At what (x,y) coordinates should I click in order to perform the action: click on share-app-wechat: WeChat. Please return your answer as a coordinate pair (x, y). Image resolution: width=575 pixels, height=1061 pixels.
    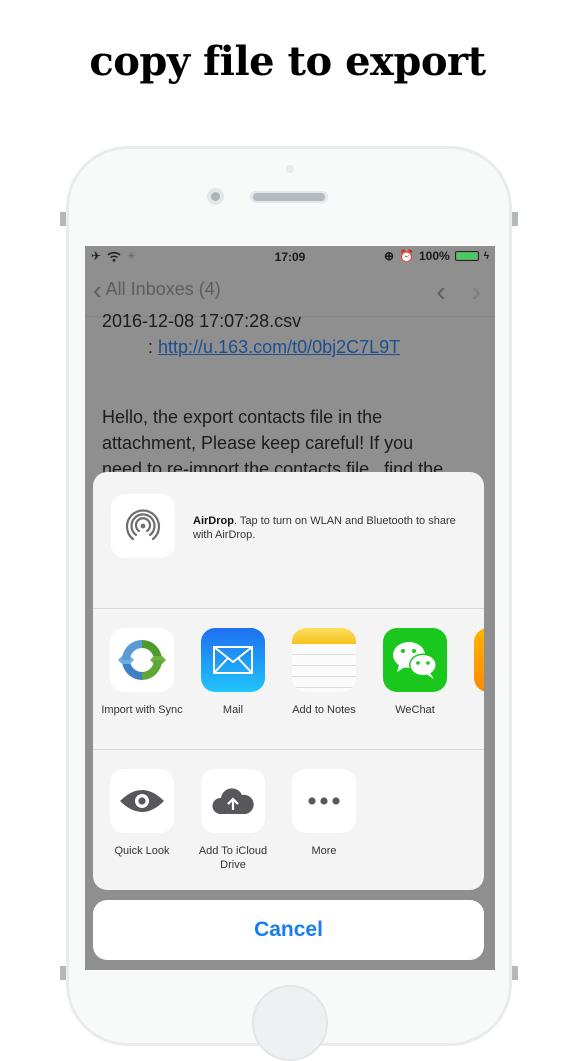
    Looking at the image, I should click on (415, 672).